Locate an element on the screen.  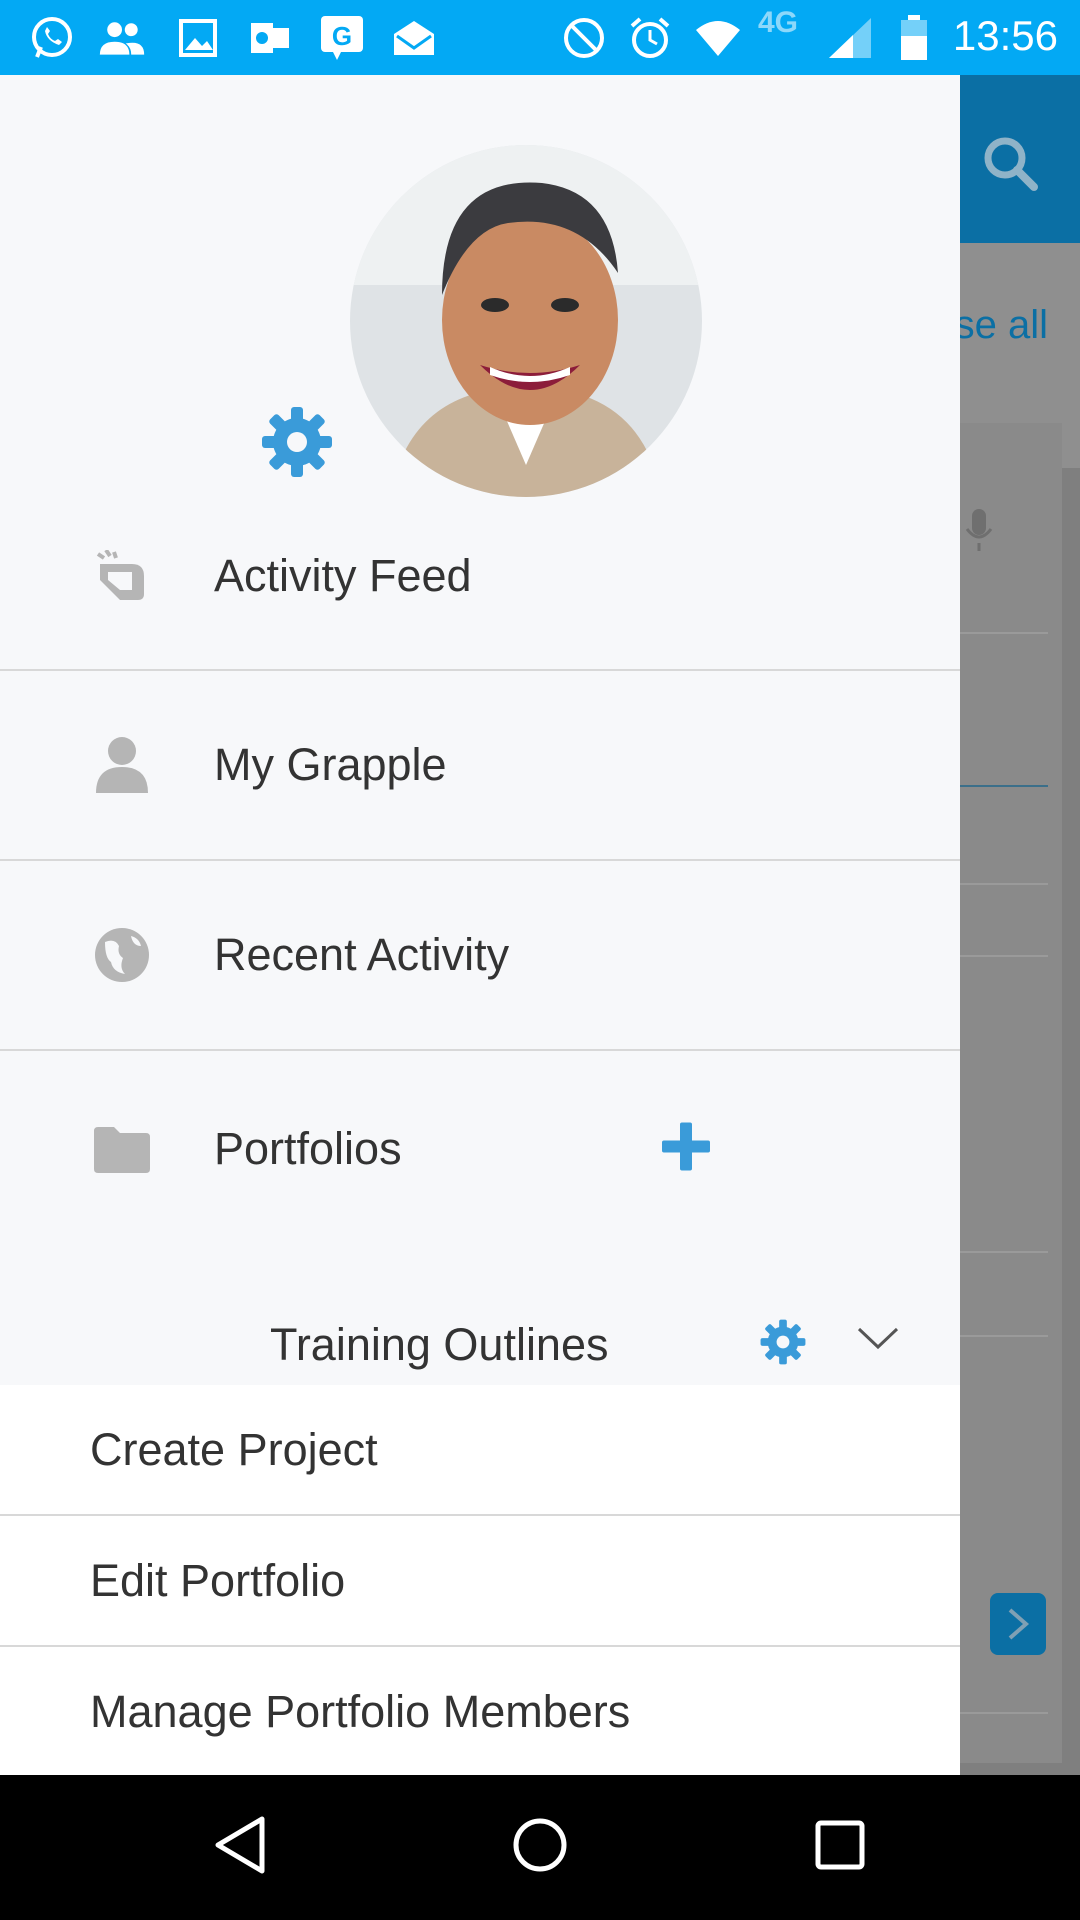
person-icon is located at coordinates (122, 765).